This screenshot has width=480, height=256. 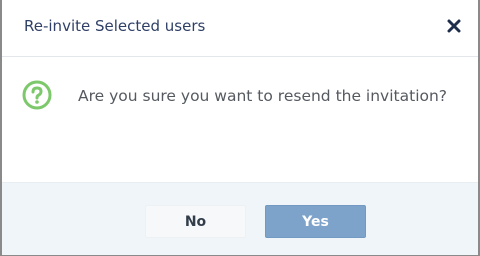 I want to click on yes-button: Yes, so click(x=315, y=221).